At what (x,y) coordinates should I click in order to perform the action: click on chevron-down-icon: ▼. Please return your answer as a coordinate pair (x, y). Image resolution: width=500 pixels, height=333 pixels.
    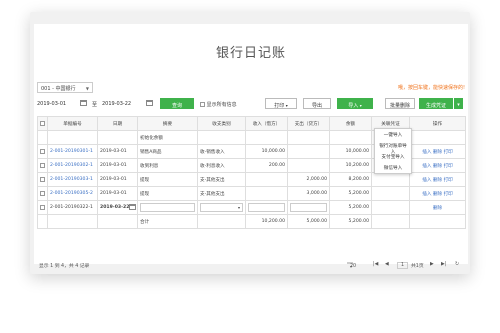
    Looking at the image, I should click on (87, 88).